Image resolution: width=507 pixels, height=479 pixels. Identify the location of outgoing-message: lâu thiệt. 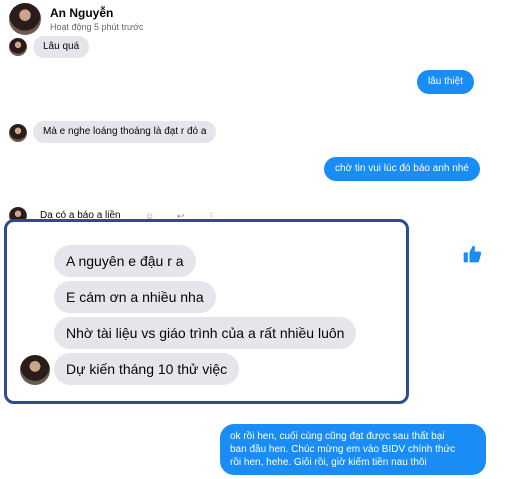
(446, 82).